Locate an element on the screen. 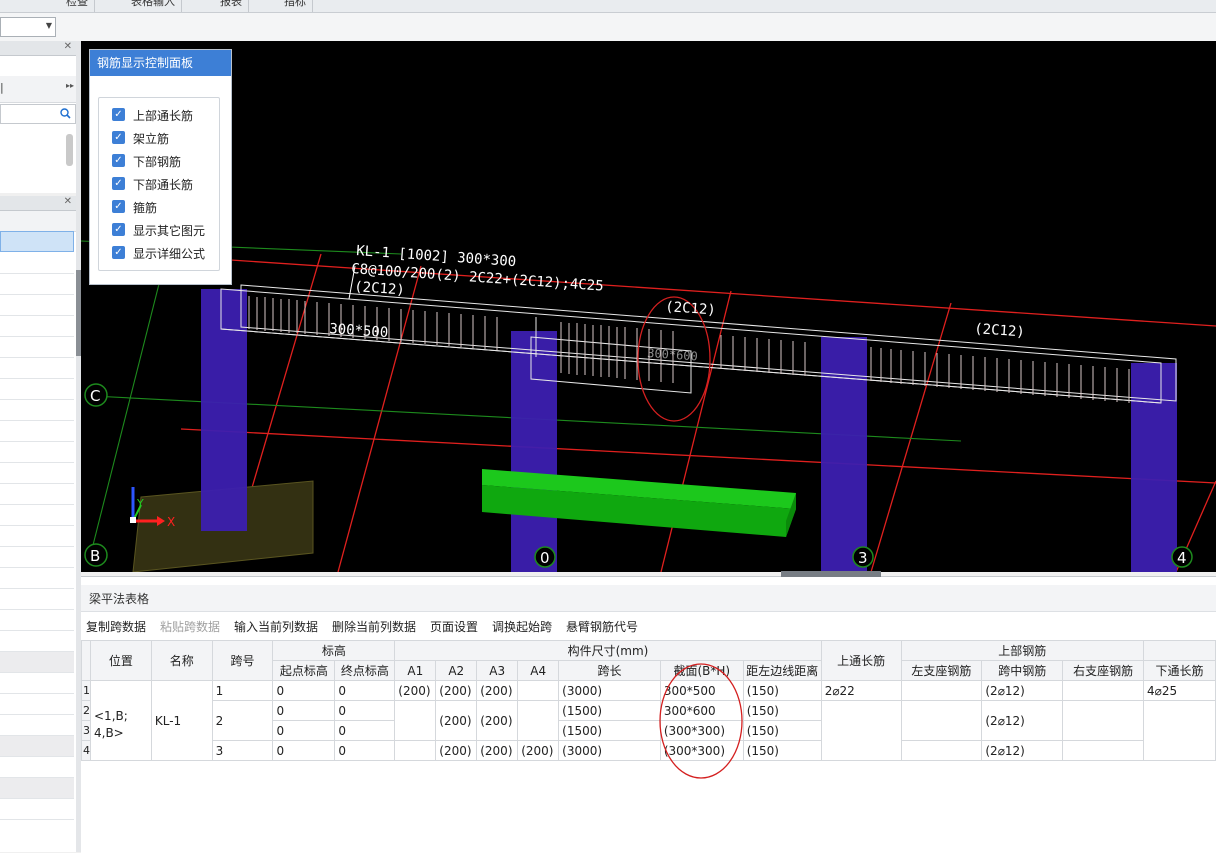 This screenshot has width=1216, height=853. cell-bottom-through: 4⌀25 is located at coordinates (1179, 690).